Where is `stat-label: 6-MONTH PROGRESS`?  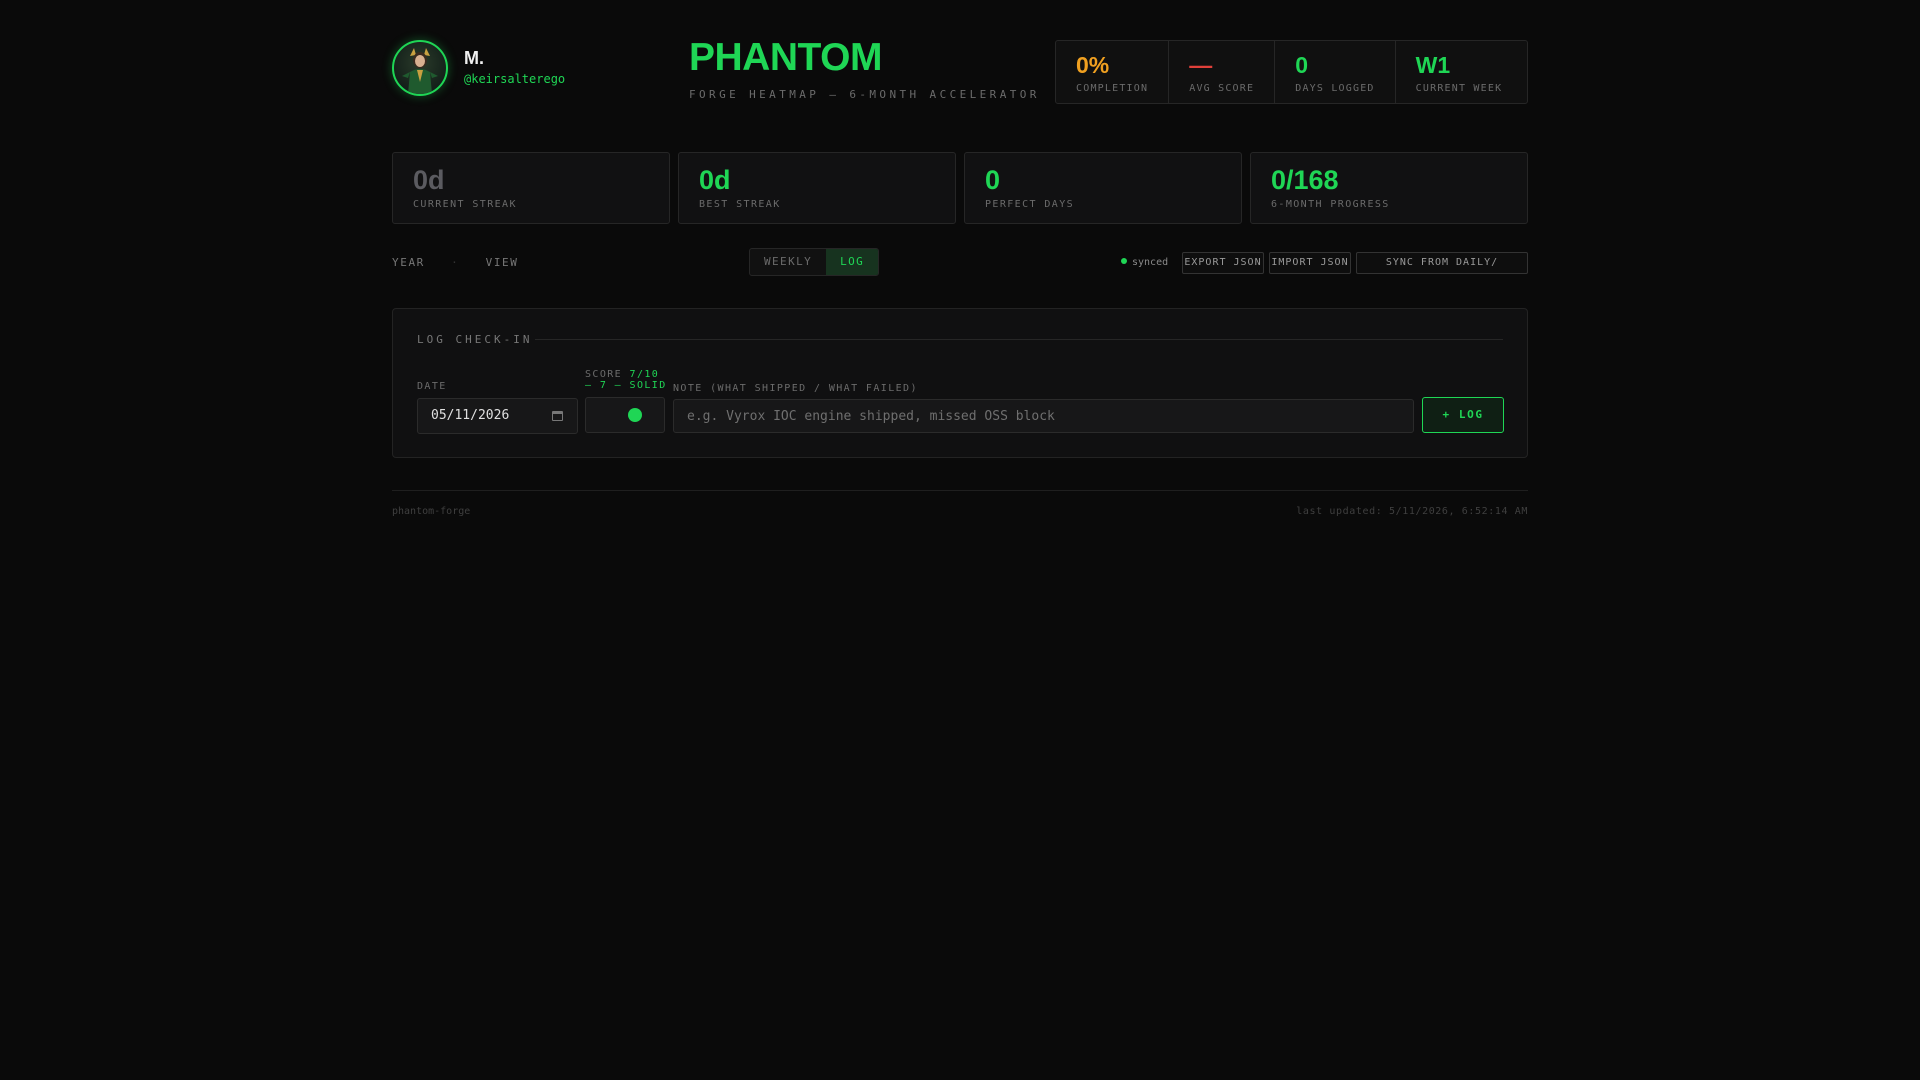 stat-label: 6-MONTH PROGRESS is located at coordinates (1330, 204).